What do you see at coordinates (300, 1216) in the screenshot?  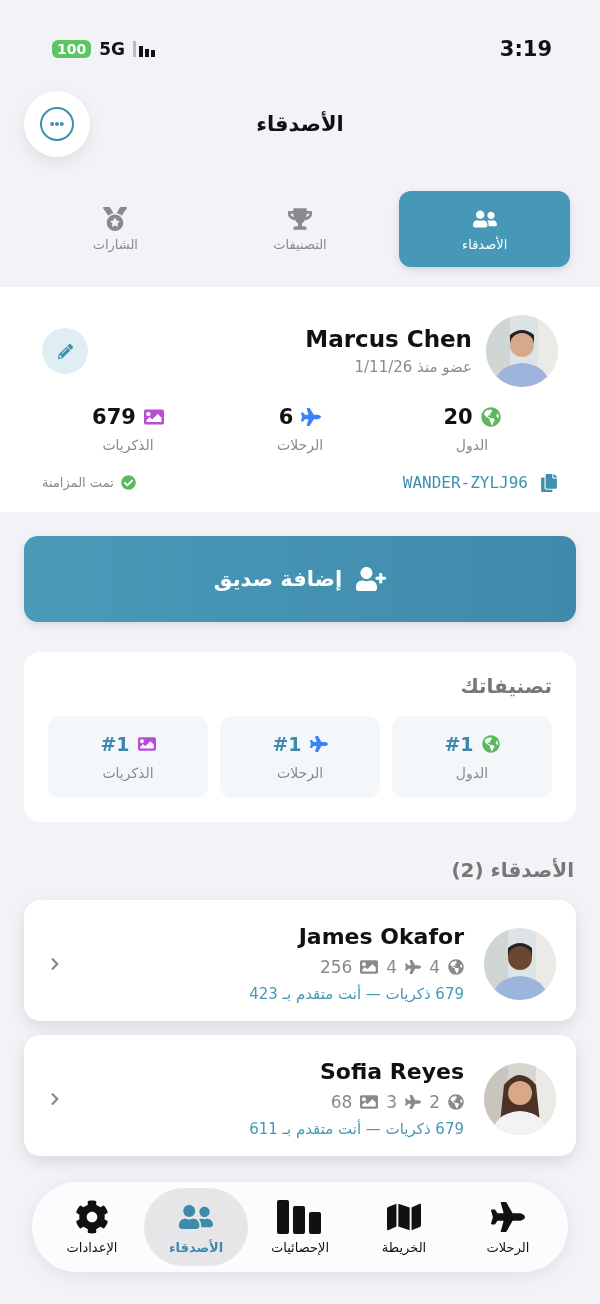 I see `bar-chart-icon` at bounding box center [300, 1216].